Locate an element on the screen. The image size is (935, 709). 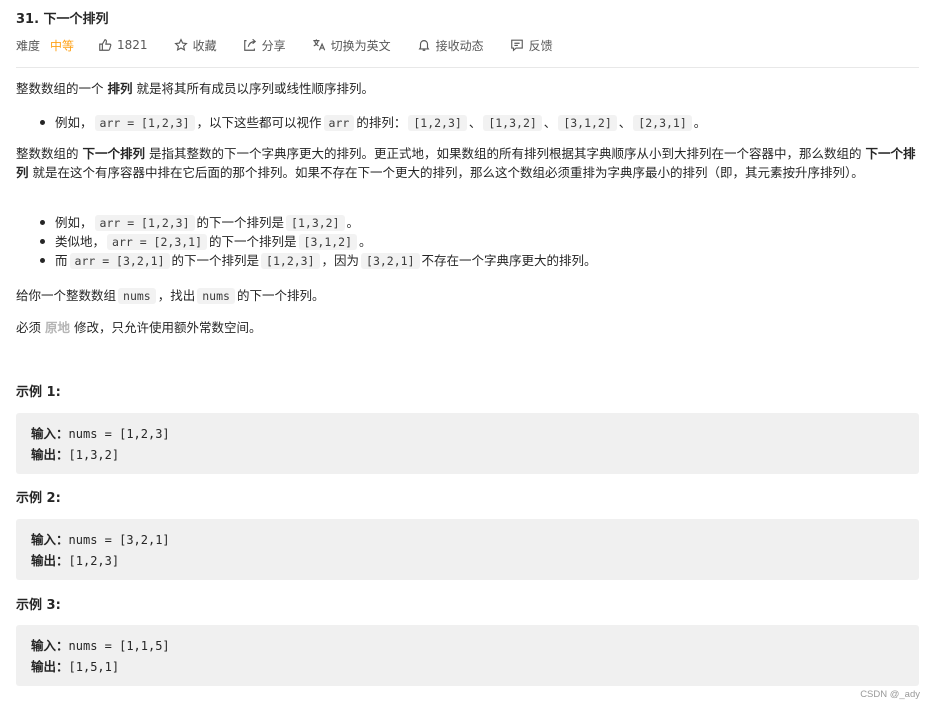
output-value: [1,2,3] is located at coordinates (94, 561).